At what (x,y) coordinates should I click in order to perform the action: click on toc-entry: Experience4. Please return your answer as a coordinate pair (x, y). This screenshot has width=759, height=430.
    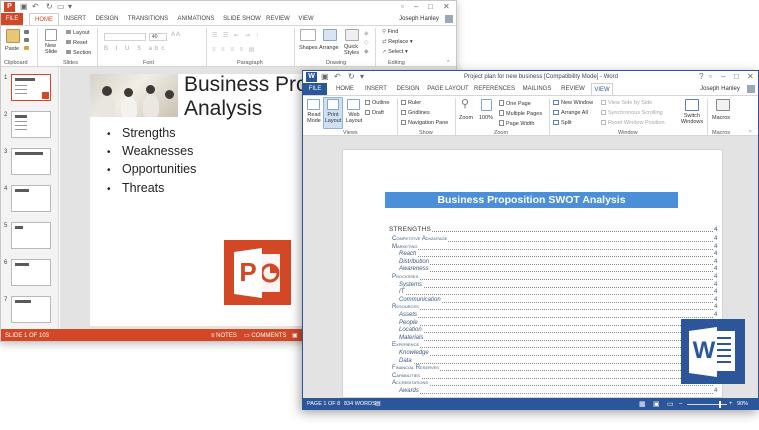
    Looking at the image, I should click on (533, 346).